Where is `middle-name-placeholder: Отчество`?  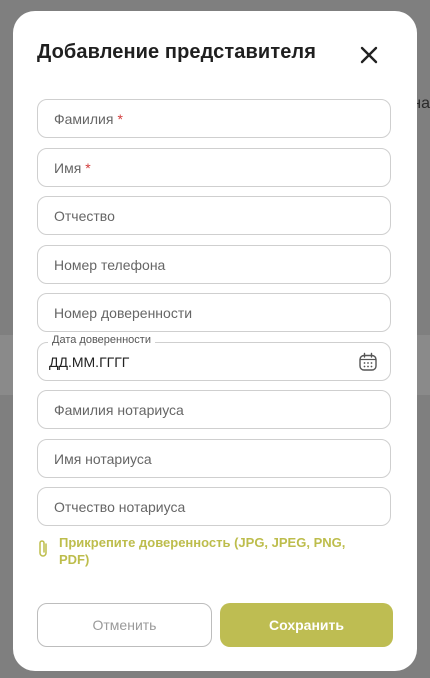 middle-name-placeholder: Отчество is located at coordinates (84, 216).